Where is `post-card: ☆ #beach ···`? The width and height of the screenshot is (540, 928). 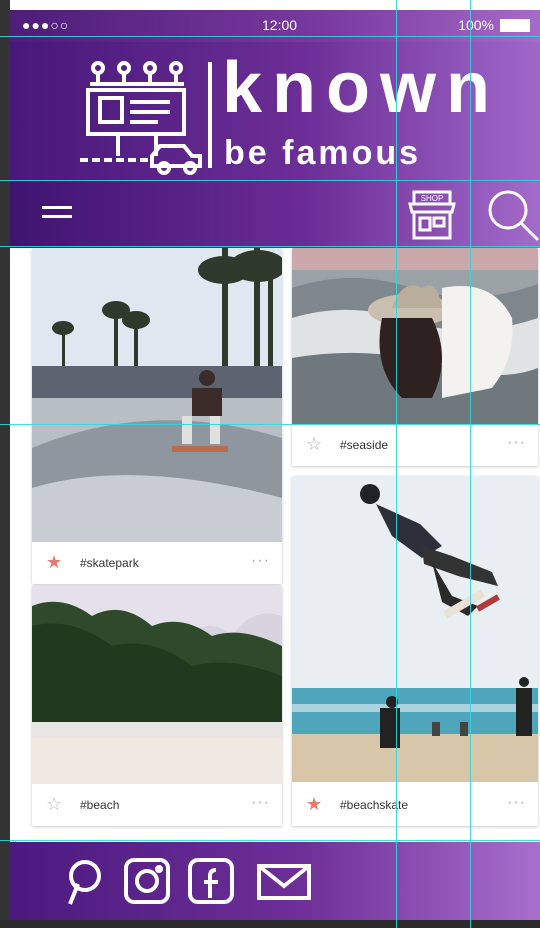 post-card: ☆ #beach ··· is located at coordinates (157, 706).